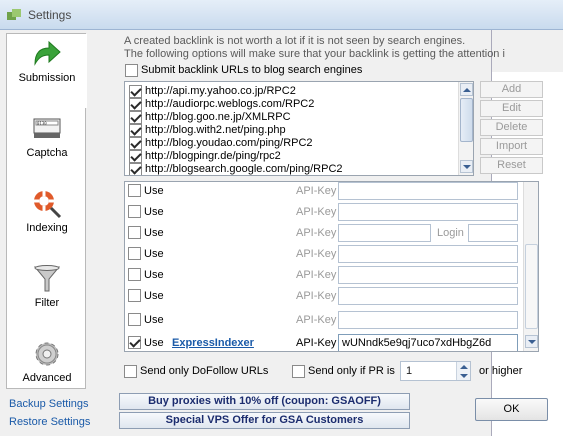 Image resolution: width=563 pixels, height=436 pixels. What do you see at coordinates (131, 70) in the screenshot?
I see `submit-blog-checkbox` at bounding box center [131, 70].